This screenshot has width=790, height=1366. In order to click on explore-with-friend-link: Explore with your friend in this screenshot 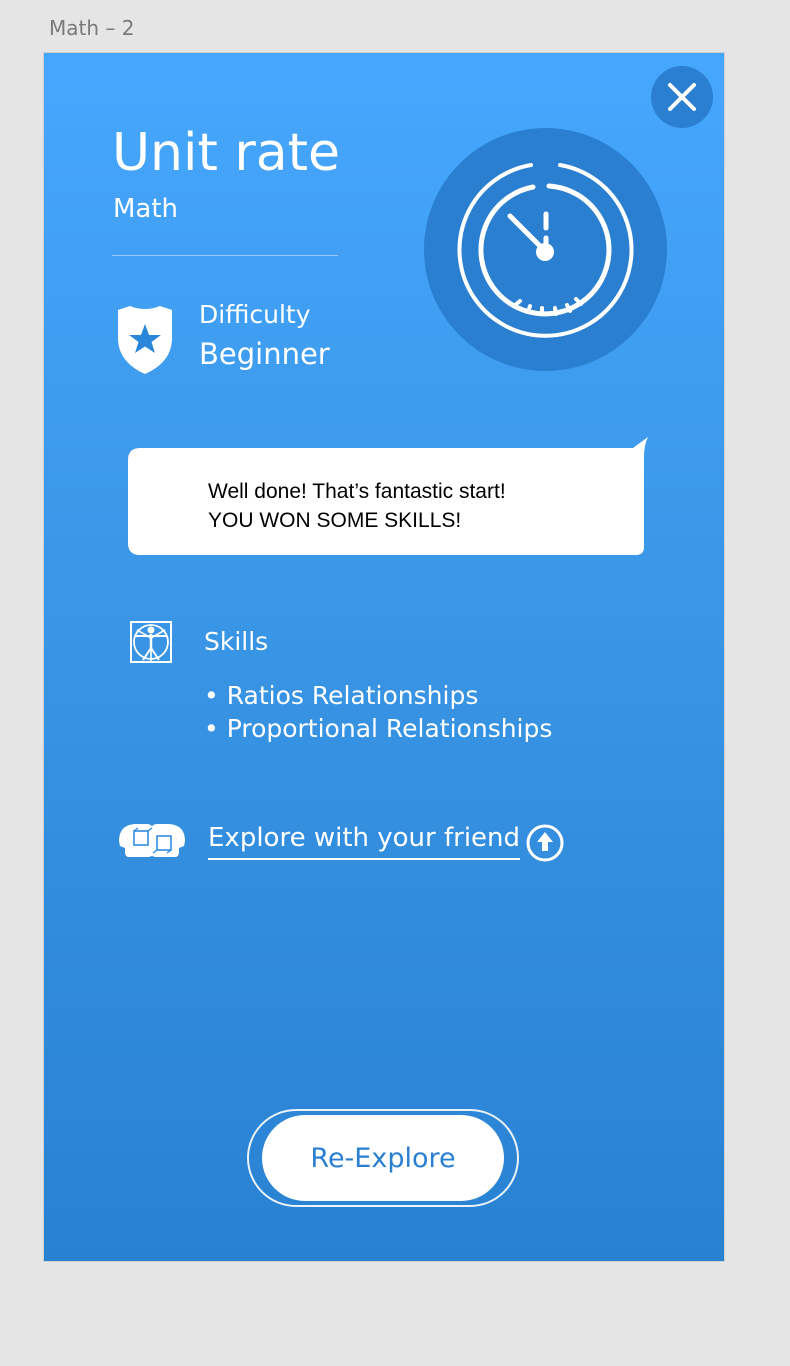, I will do `click(364, 840)`.